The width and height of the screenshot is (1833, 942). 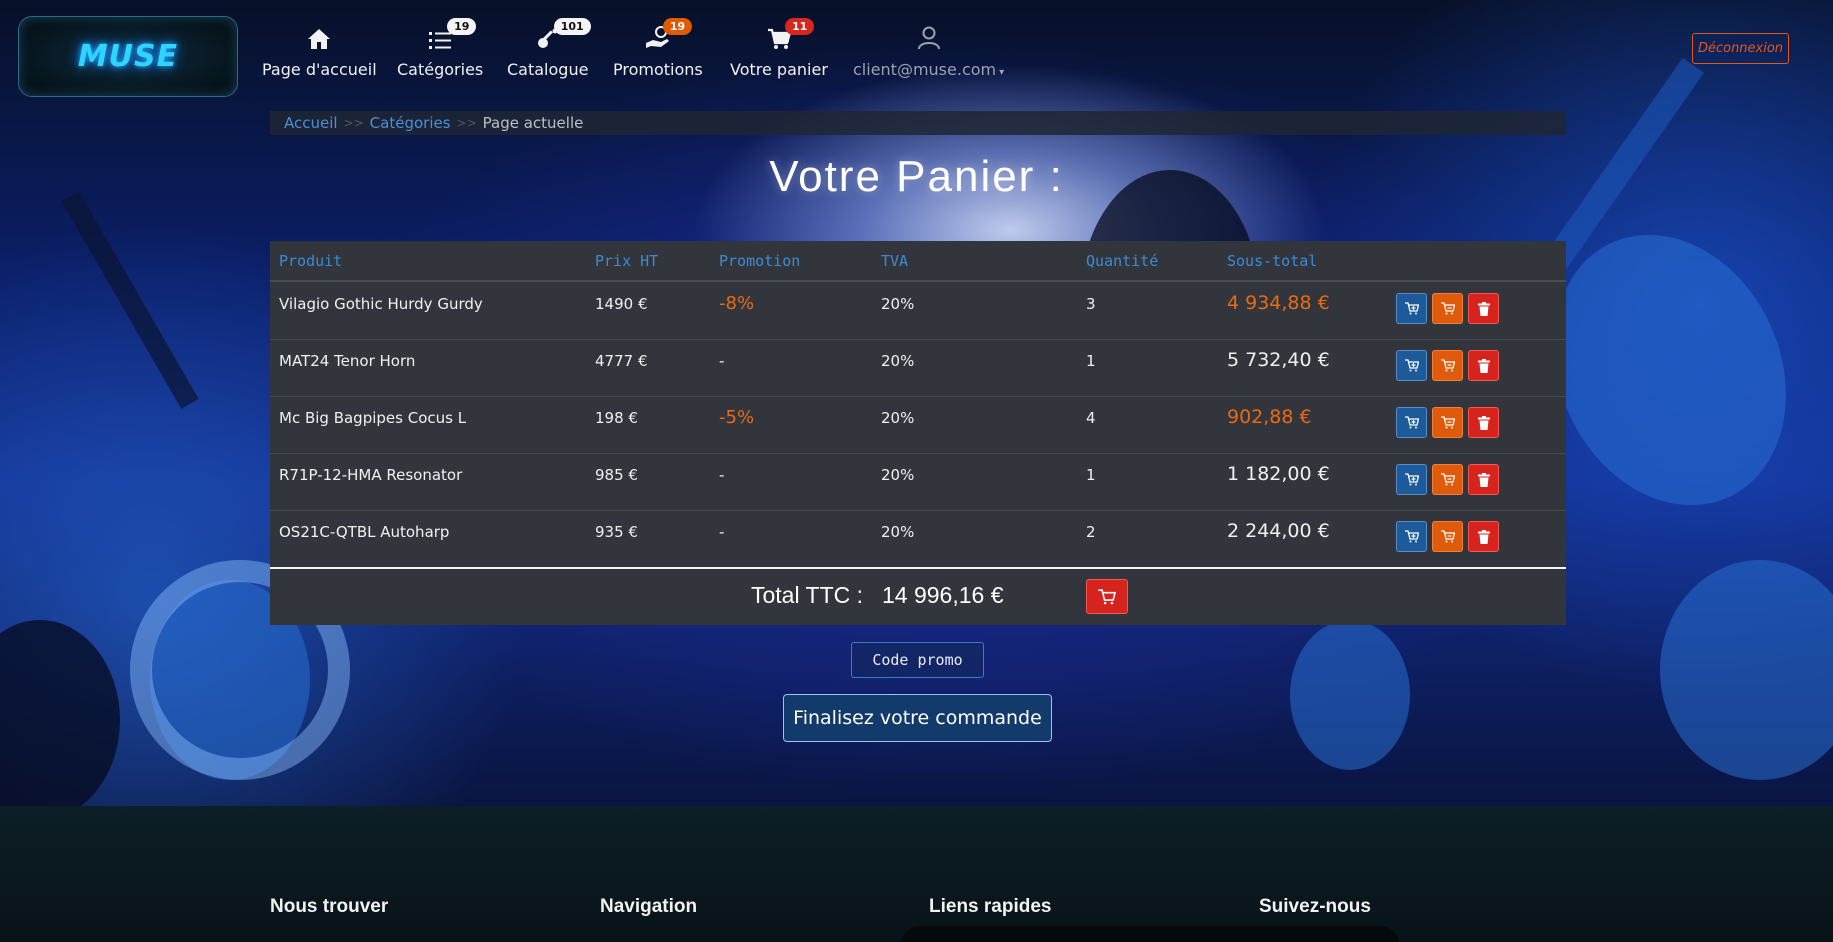 What do you see at coordinates (917, 718) in the screenshot?
I see `checkout-button: Finalisez votre commande` at bounding box center [917, 718].